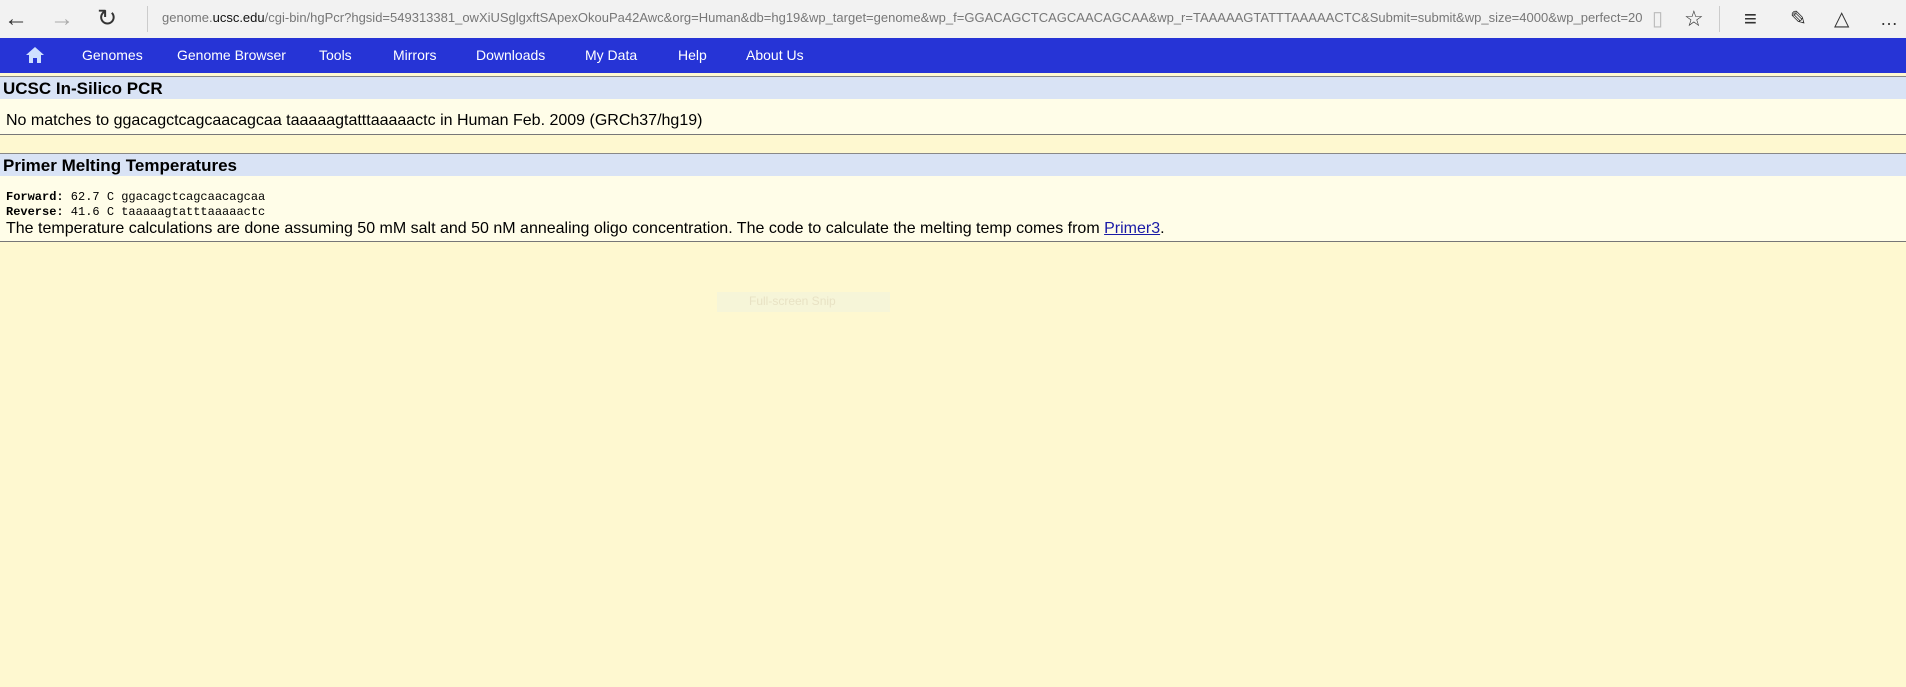  What do you see at coordinates (35, 197) in the screenshot?
I see `forward-label: Forward:` at bounding box center [35, 197].